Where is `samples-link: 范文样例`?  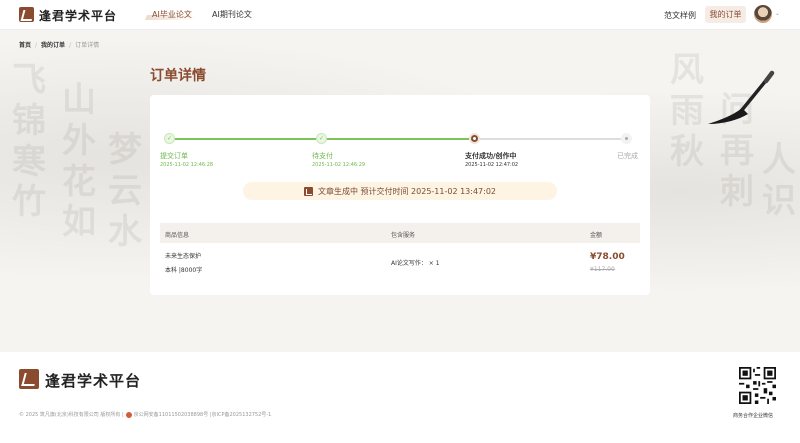
samples-link: 范文样例 is located at coordinates (680, 15).